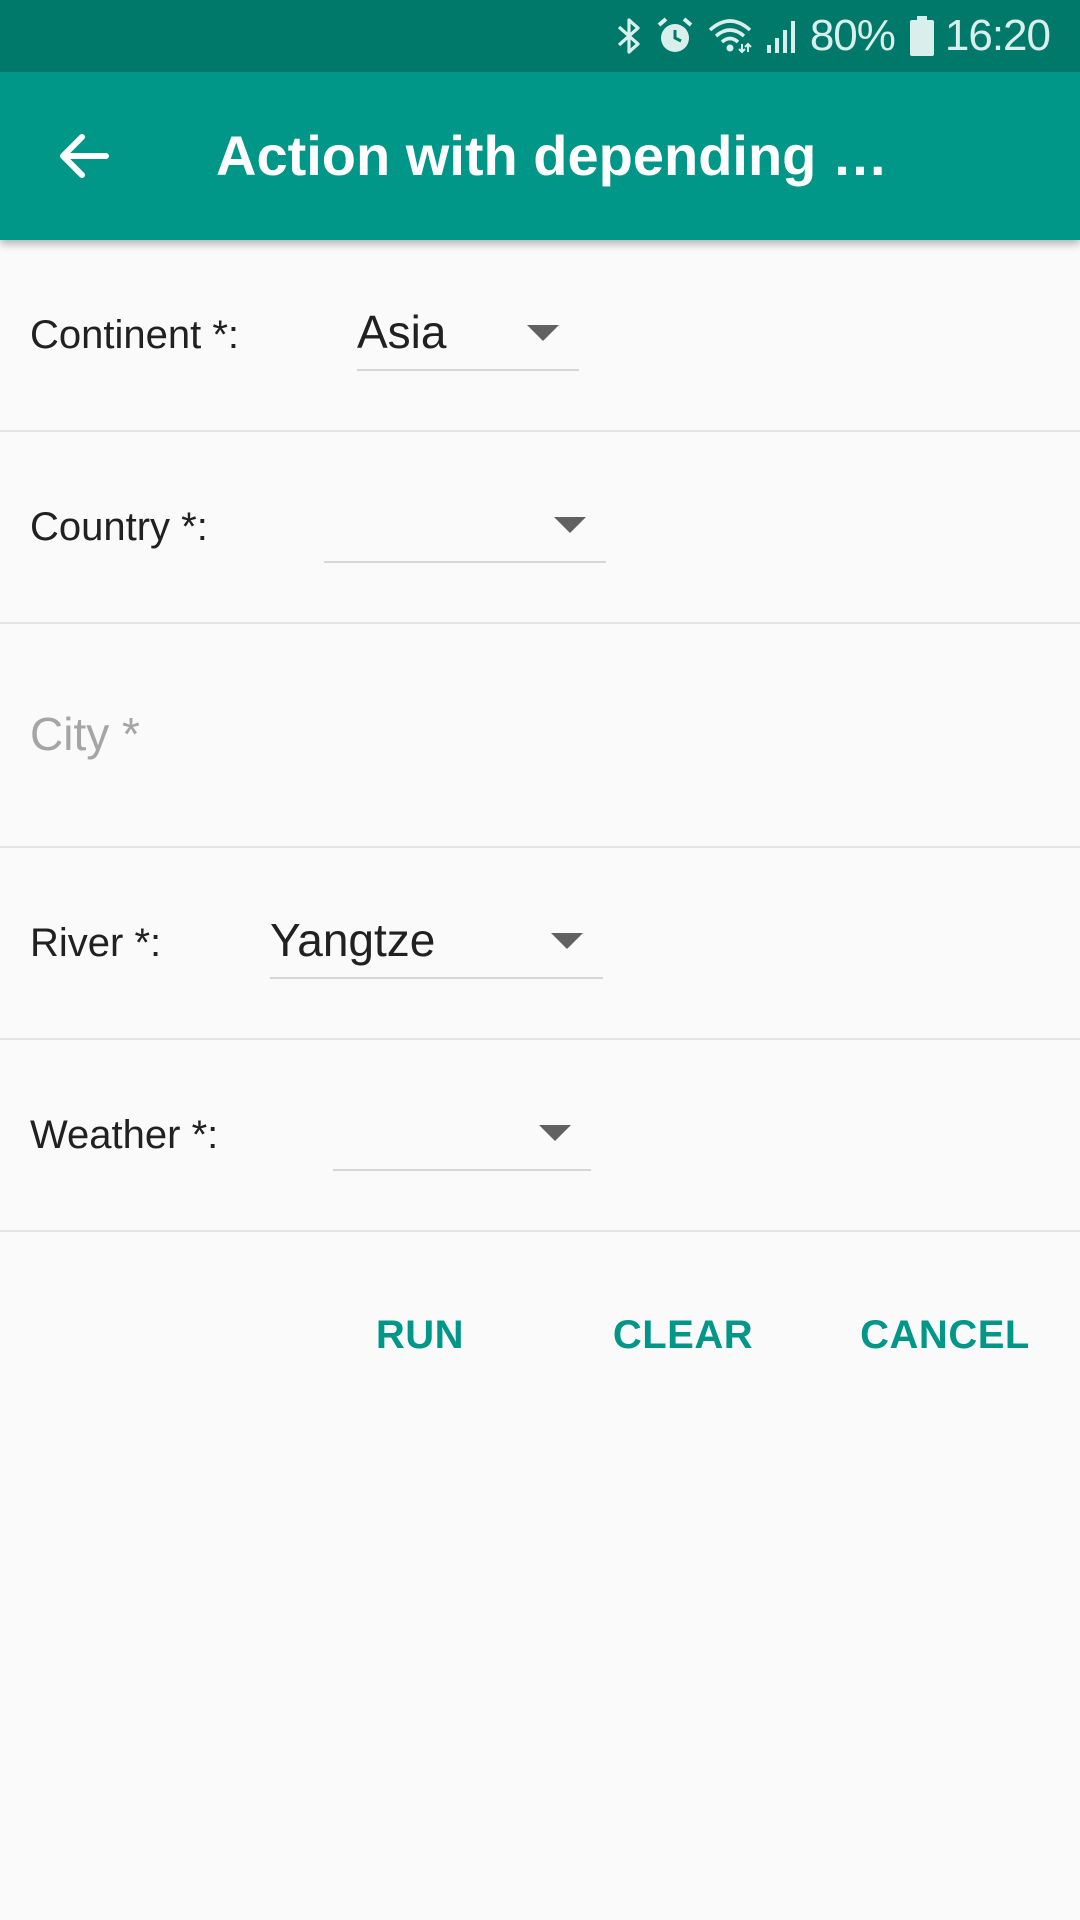 Image resolution: width=1080 pixels, height=1920 pixels. What do you see at coordinates (530, 734) in the screenshot?
I see `city-input` at bounding box center [530, 734].